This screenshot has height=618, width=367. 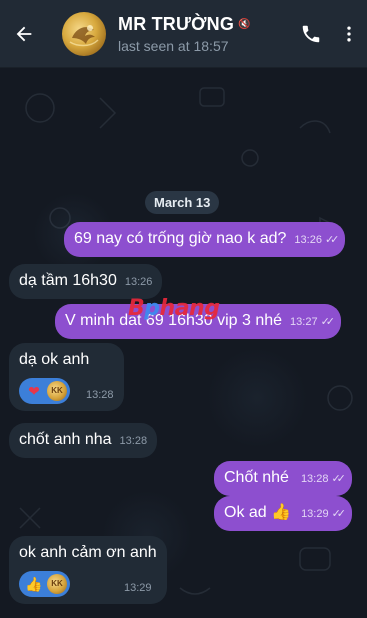 I want to click on watermark-logo: Bphang, so click(x=174, y=308).